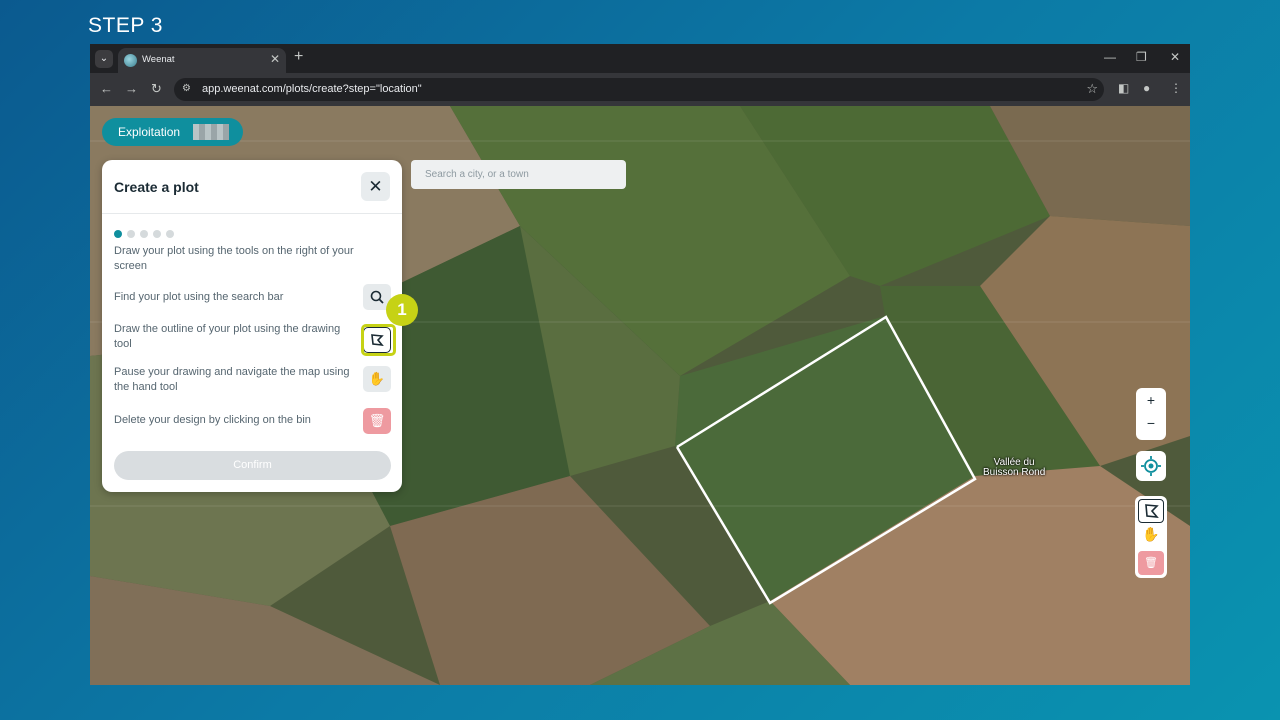 Image resolution: width=1280 pixels, height=720 pixels. What do you see at coordinates (118, 234) in the screenshot?
I see `progress-dot-active` at bounding box center [118, 234].